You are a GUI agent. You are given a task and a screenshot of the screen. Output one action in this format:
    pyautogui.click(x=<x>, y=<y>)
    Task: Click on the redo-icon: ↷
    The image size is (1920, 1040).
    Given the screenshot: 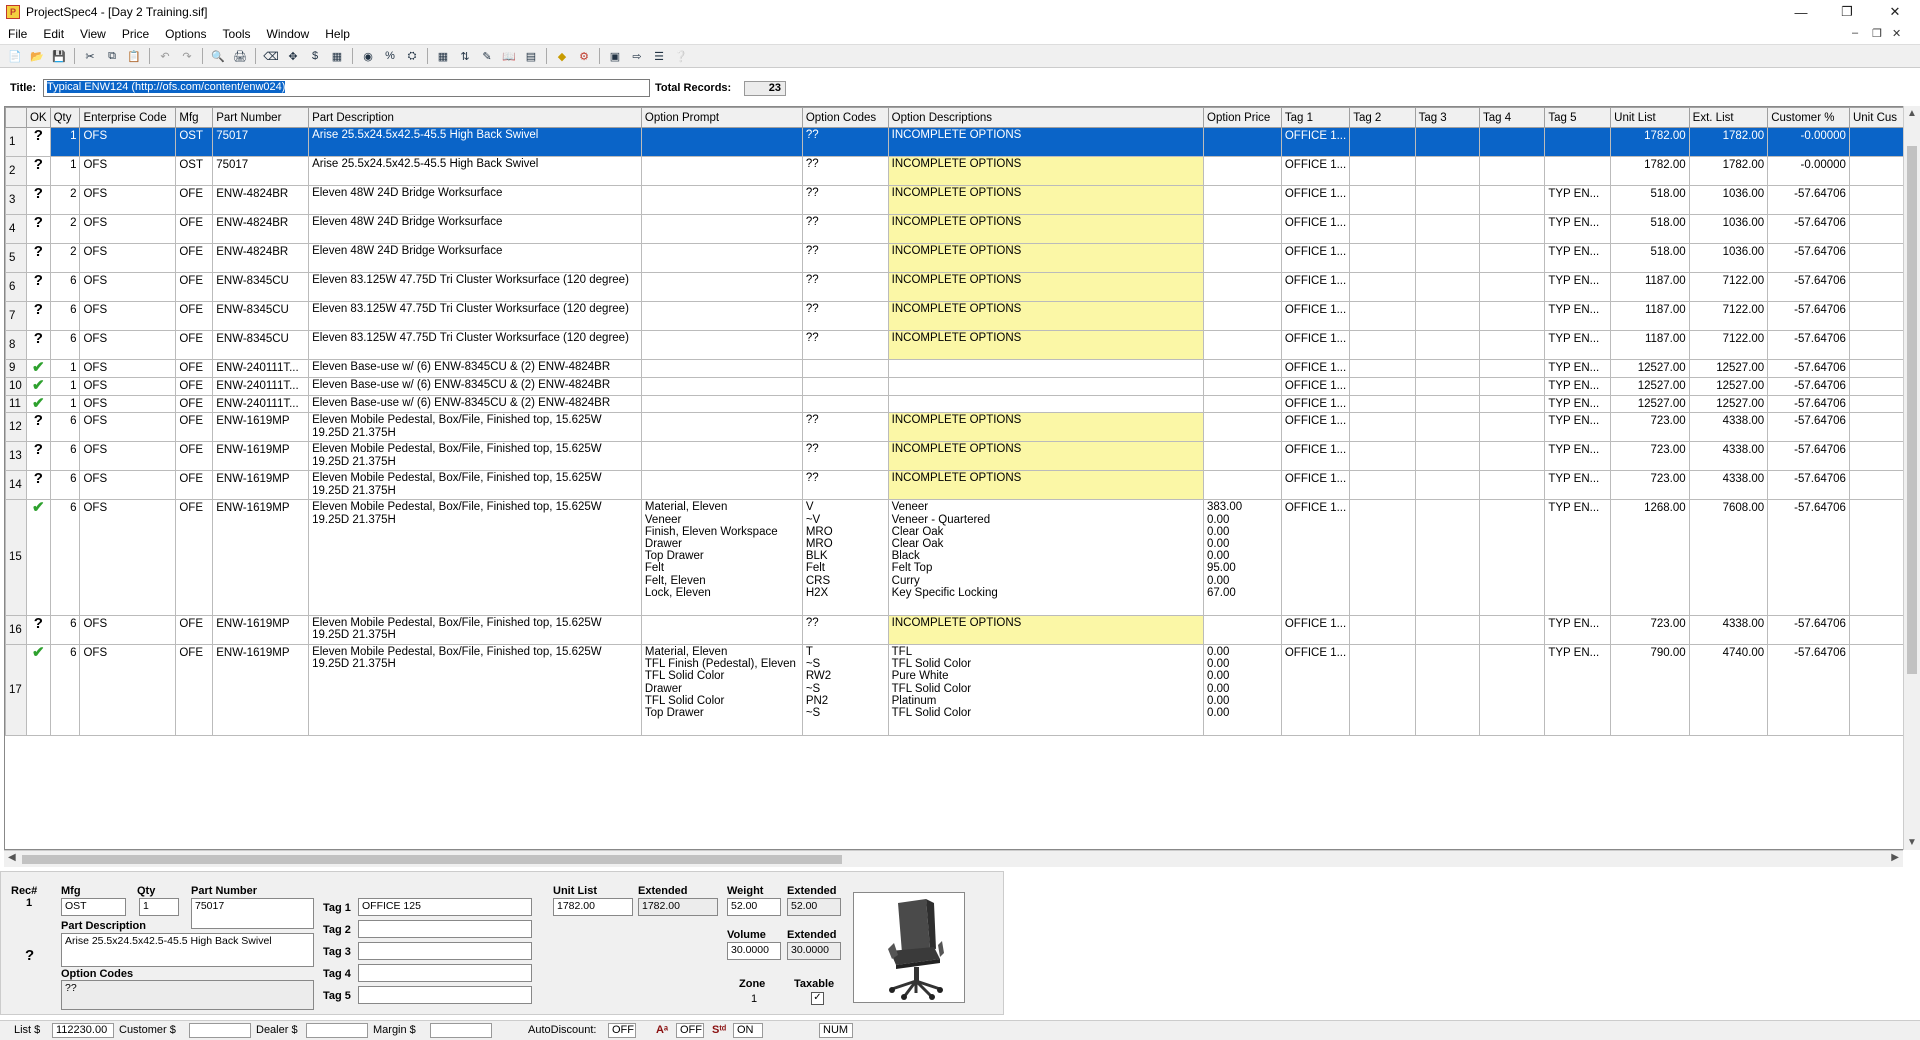 What is the action you would take?
    pyautogui.click(x=187, y=56)
    